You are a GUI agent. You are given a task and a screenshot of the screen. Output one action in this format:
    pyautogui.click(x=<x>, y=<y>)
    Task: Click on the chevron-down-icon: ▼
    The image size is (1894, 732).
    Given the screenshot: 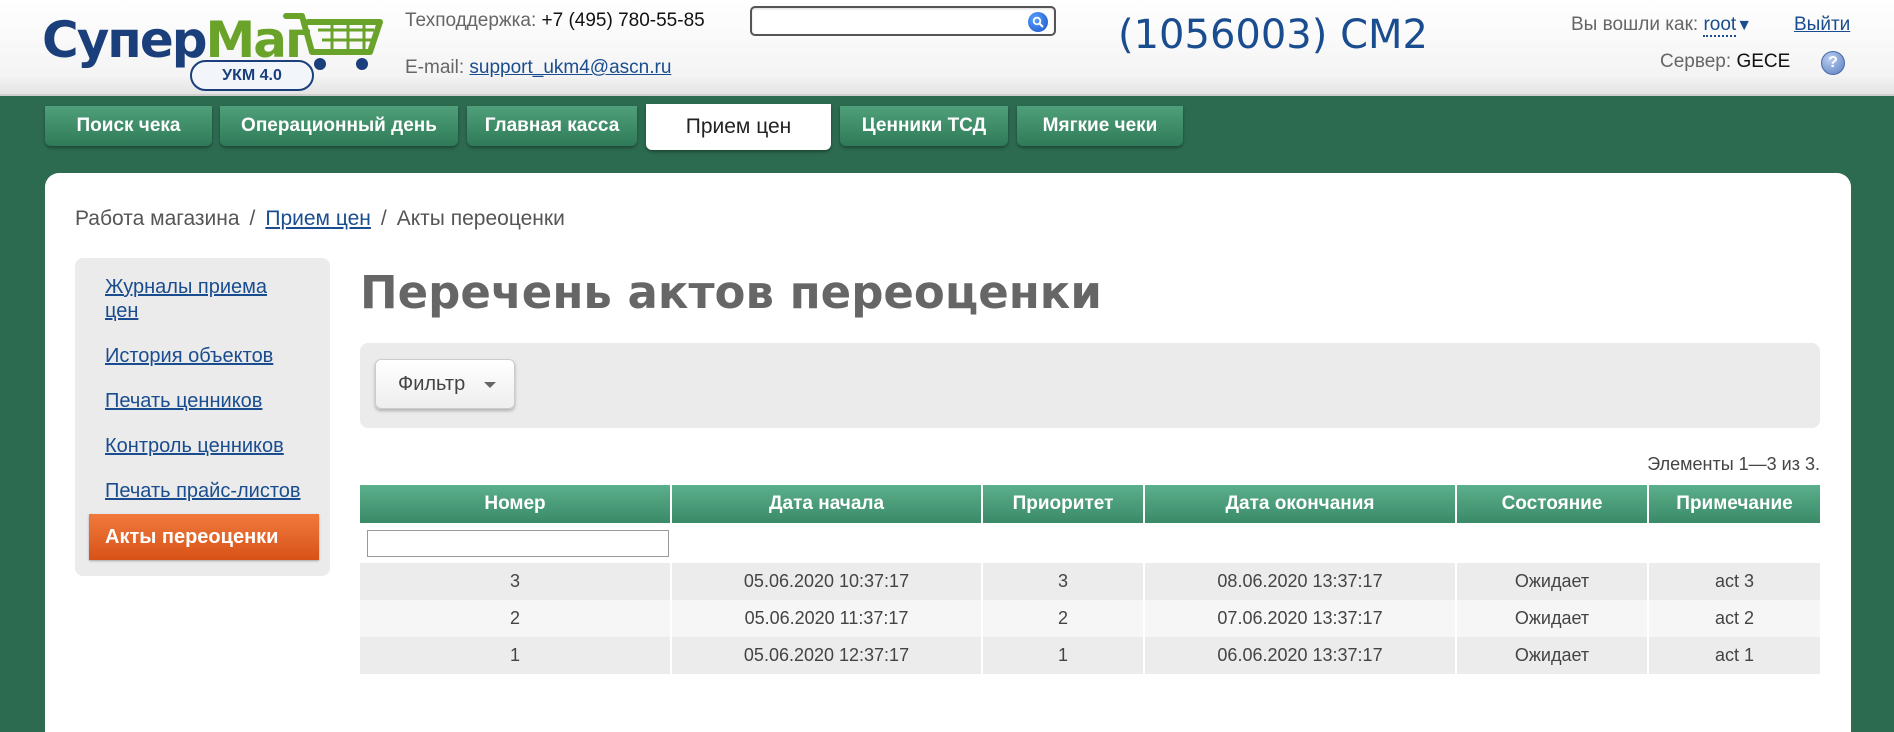 What is the action you would take?
    pyautogui.click(x=1744, y=25)
    